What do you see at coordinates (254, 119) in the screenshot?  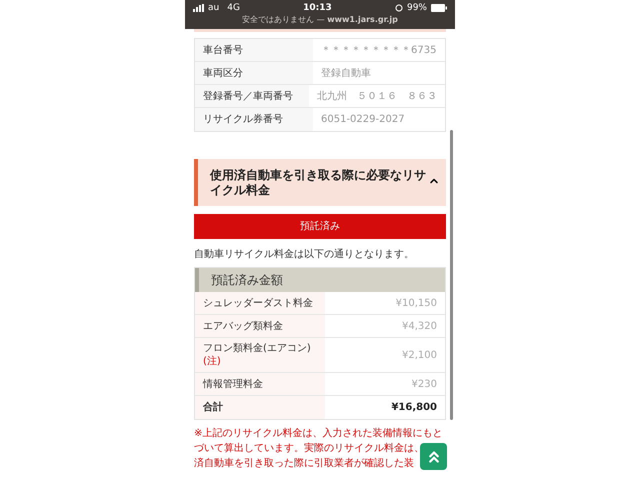 I see `table-label: リサイクル券番号` at bounding box center [254, 119].